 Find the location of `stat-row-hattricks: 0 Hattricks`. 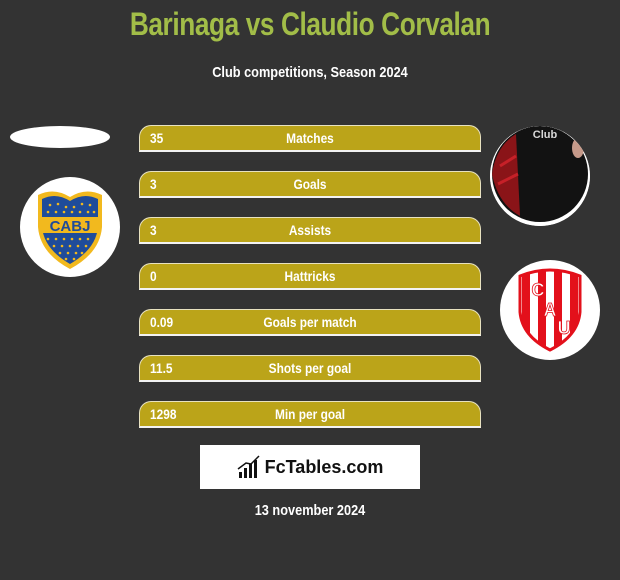

stat-row-hattricks: 0 Hattricks is located at coordinates (310, 276).